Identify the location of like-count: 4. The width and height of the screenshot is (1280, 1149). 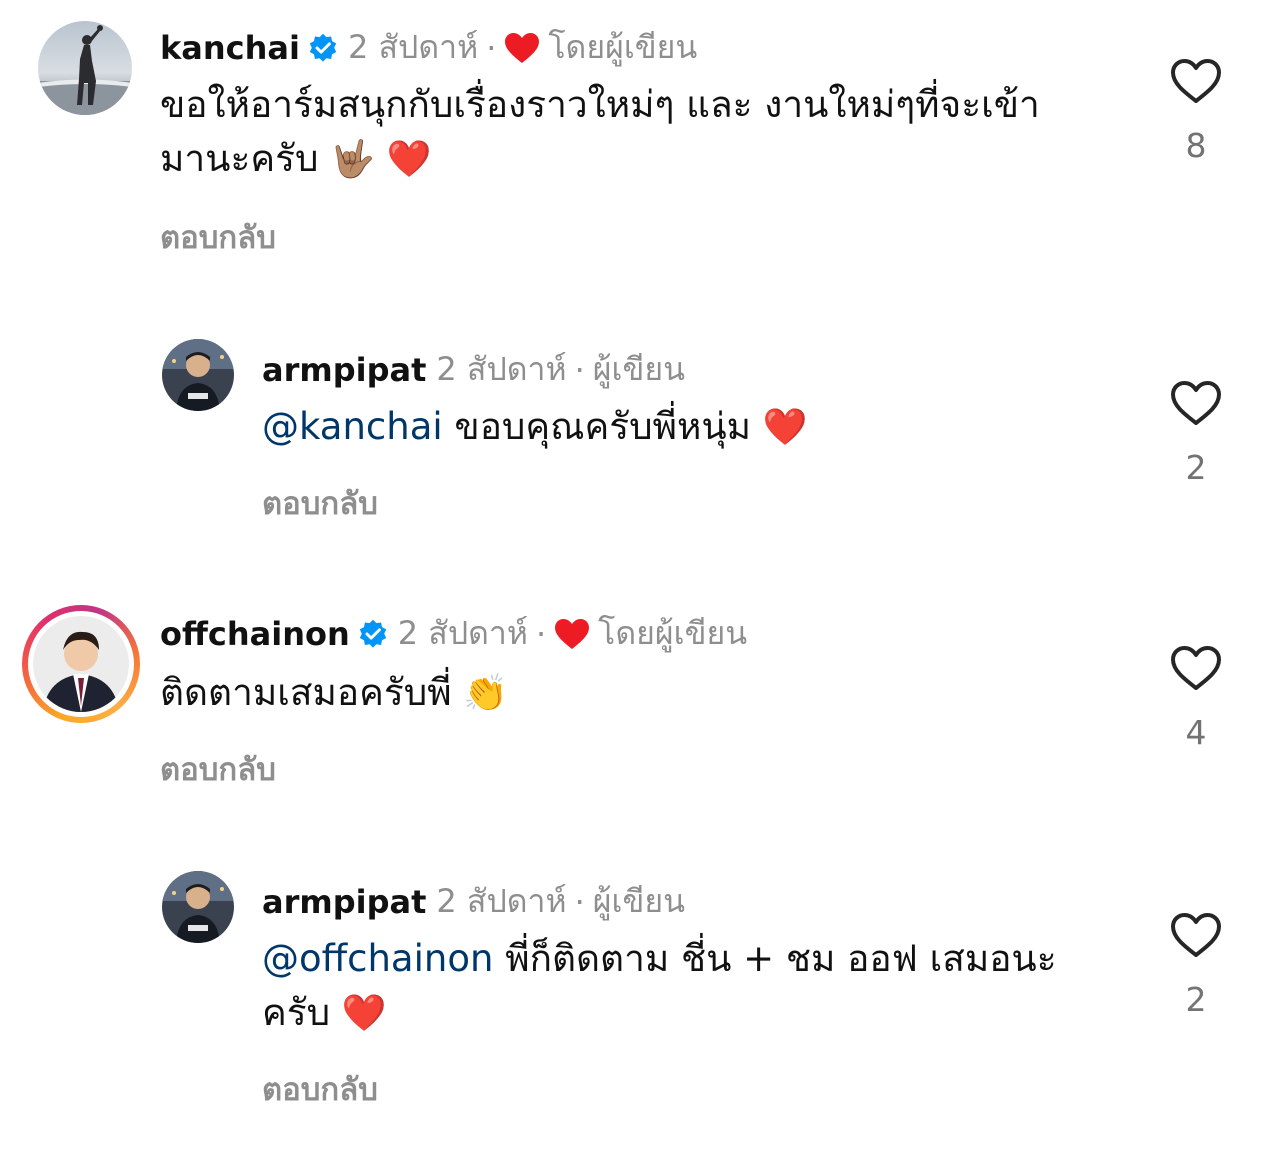
(1196, 732).